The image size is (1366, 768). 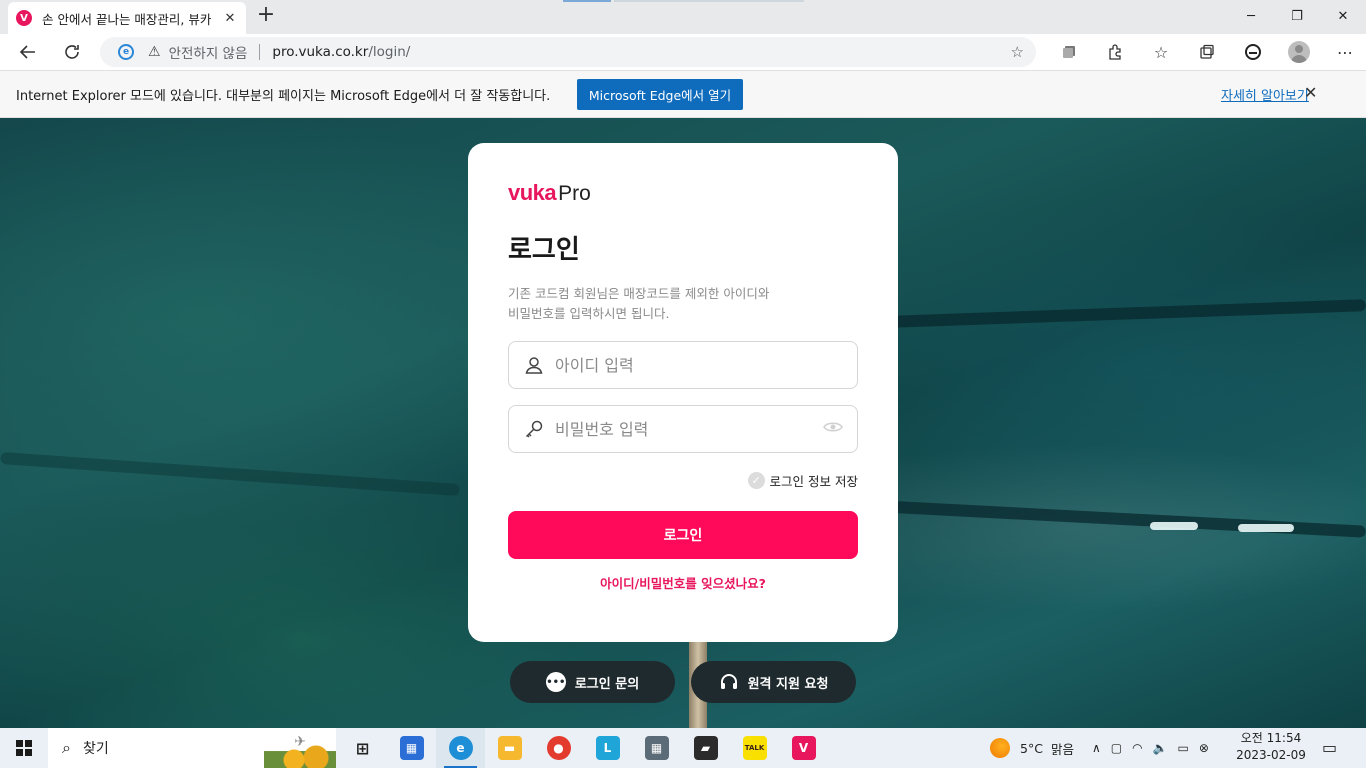 I want to click on avatar, so click(x=1299, y=52).